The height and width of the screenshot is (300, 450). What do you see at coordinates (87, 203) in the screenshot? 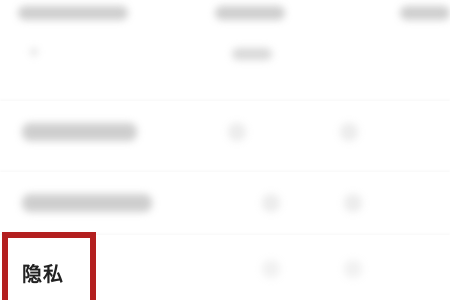
I see `blurred-row-2-label` at bounding box center [87, 203].